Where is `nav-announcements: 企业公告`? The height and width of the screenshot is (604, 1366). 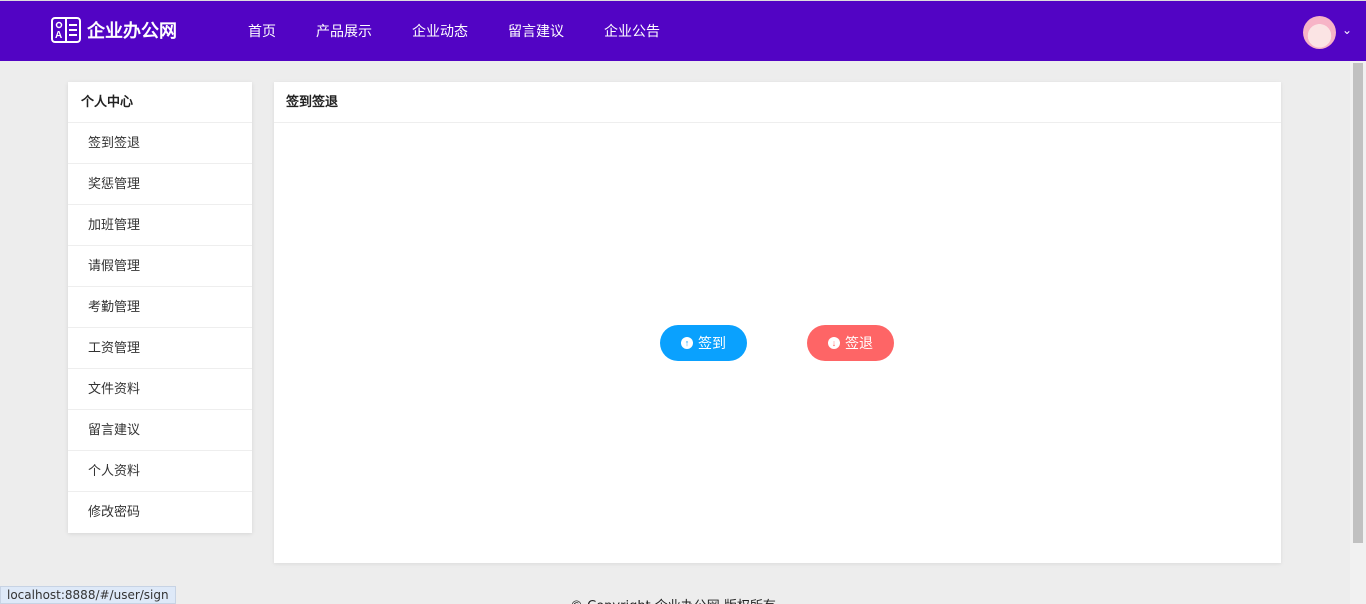 nav-announcements: 企业公告 is located at coordinates (632, 31).